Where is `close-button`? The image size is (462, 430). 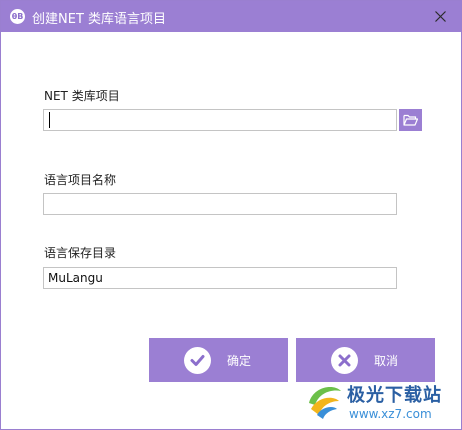
close-button is located at coordinates (440, 16).